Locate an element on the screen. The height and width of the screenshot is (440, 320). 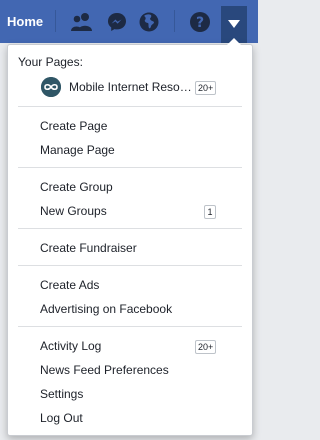
home-link: Home is located at coordinates (25, 21).